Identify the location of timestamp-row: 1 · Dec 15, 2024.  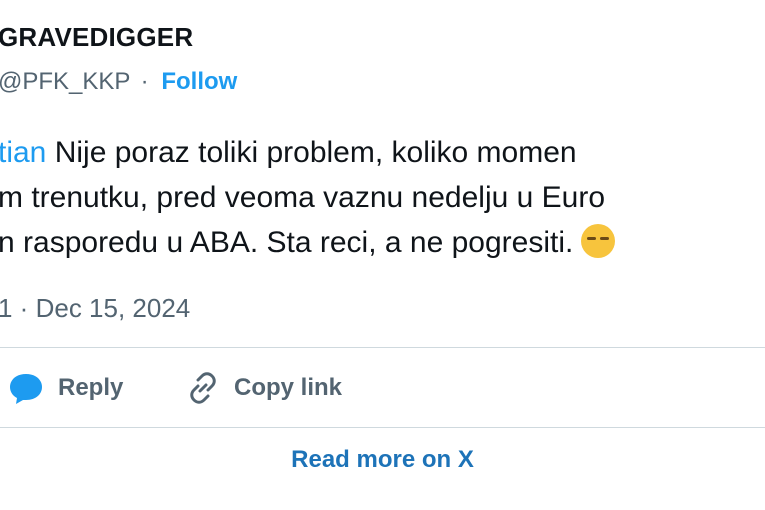
(95, 308).